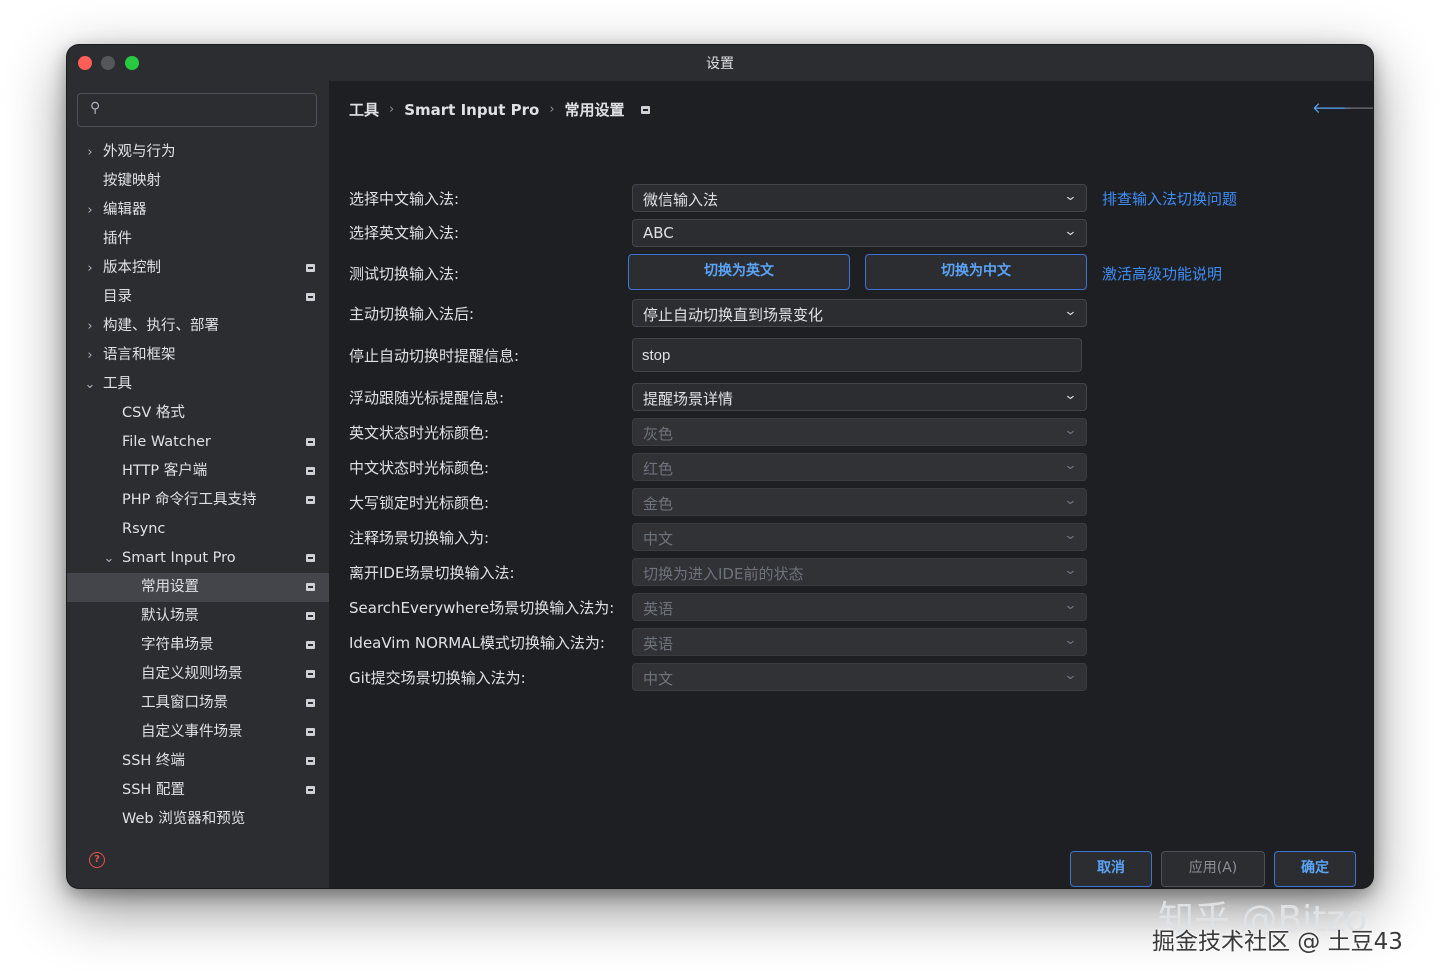 The image size is (1440, 978). What do you see at coordinates (471, 110) in the screenshot?
I see `breadcrumb-item-smart-input-pro: Smart Input Pro` at bounding box center [471, 110].